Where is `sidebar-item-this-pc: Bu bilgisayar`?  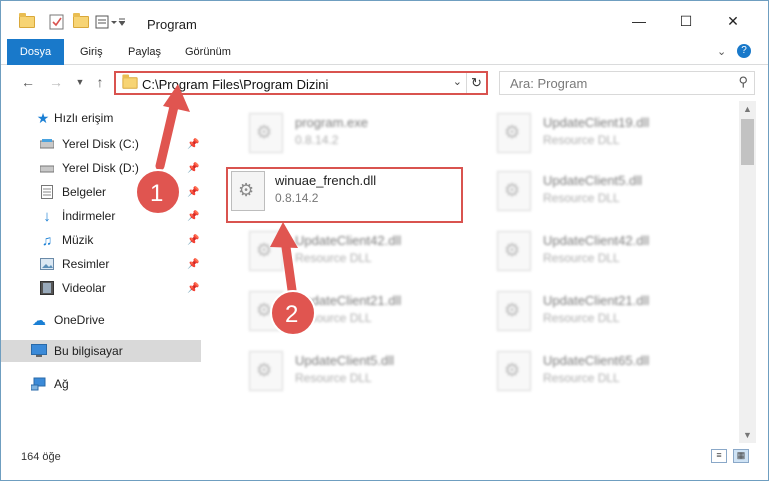 sidebar-item-this-pc: Bu bilgisayar is located at coordinates (101, 351).